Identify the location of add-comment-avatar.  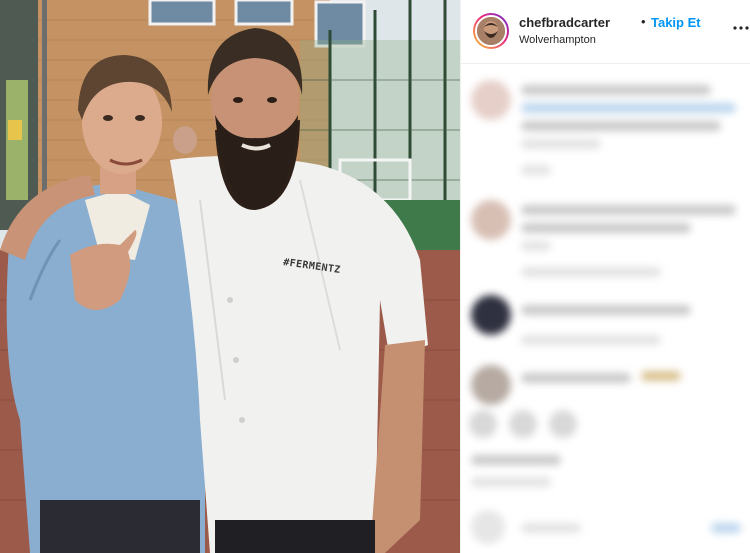
(488, 527).